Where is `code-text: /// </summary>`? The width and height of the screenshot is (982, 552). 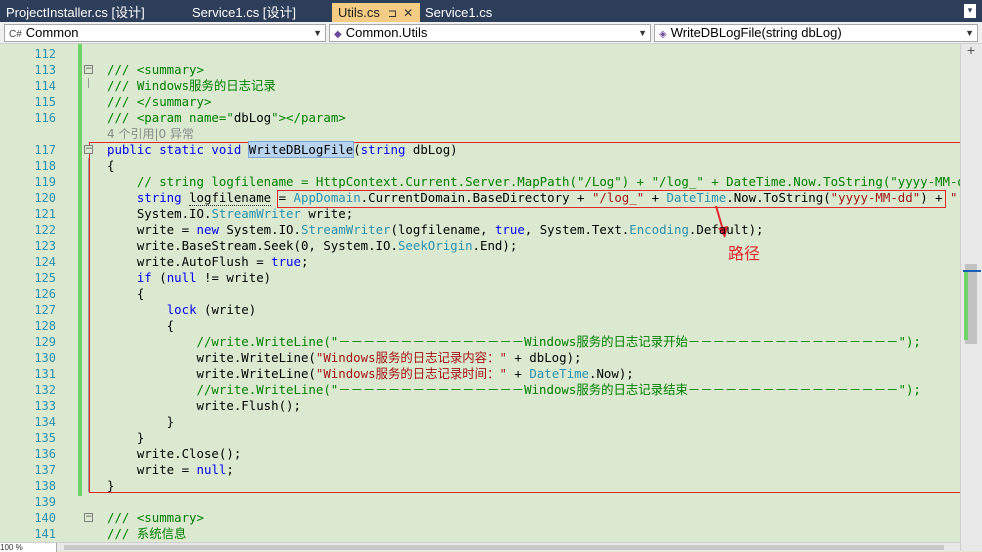
code-text: /// </summary> is located at coordinates (159, 102).